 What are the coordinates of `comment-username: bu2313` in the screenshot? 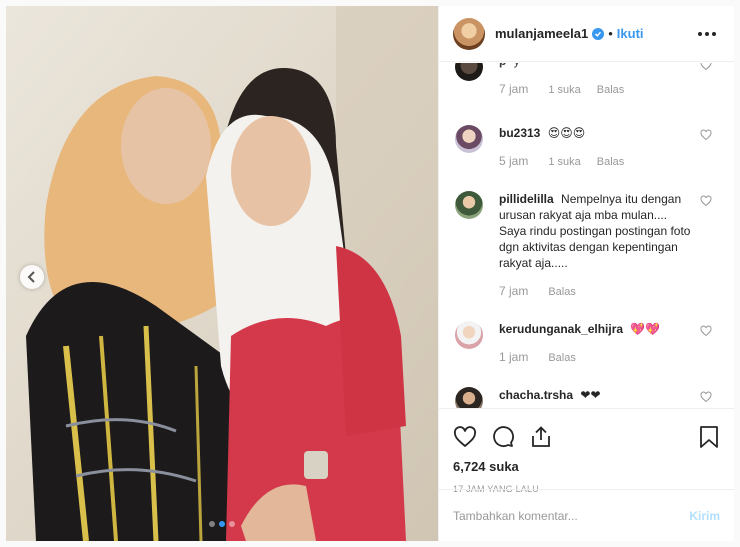 It's located at (519, 133).